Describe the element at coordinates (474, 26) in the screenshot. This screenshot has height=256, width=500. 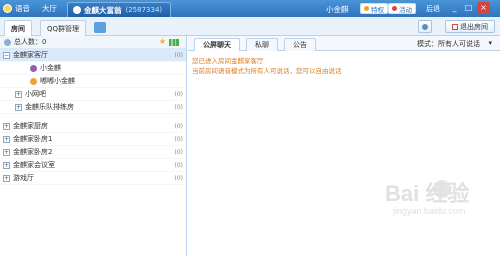
I see `exit-room-label: 退出房间` at that location.